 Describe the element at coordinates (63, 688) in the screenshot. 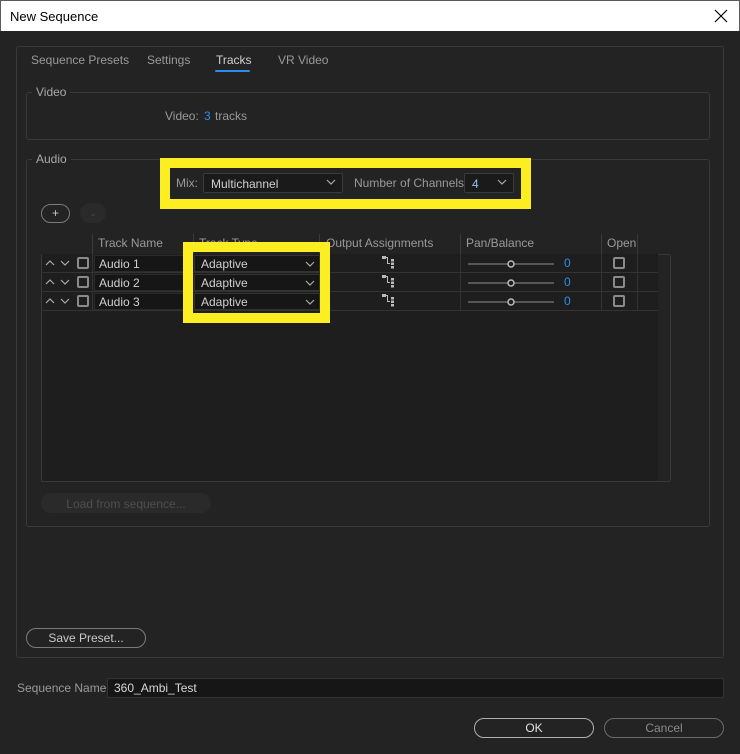

I see `sequence-name-label: Sequence Name:` at that location.